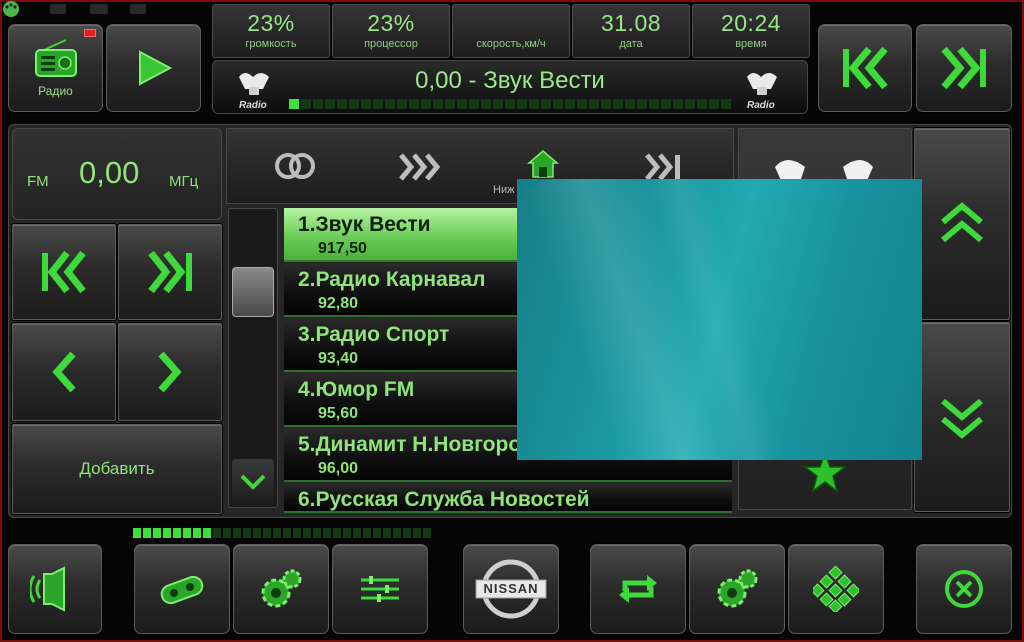 This screenshot has height=642, width=1024. I want to click on station-name: 4.Юмор FM, so click(356, 389).